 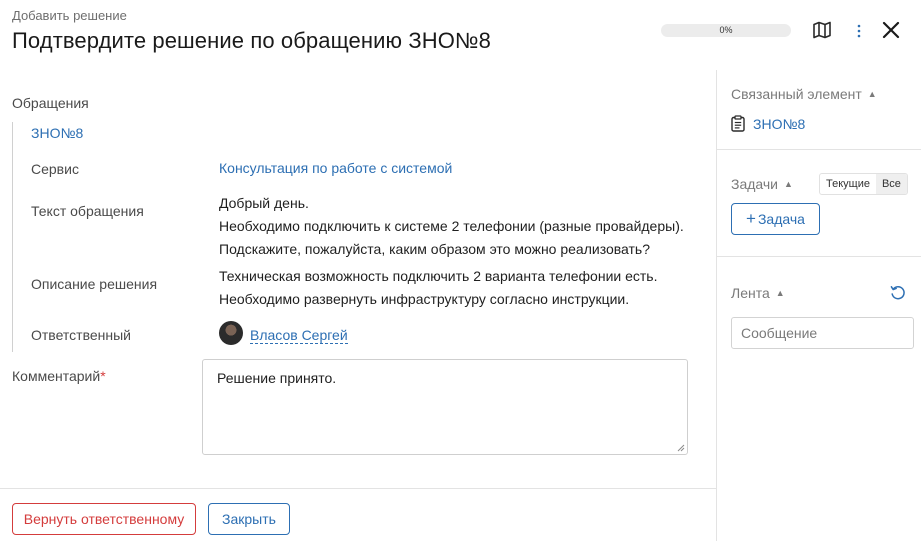 I want to click on comment-label-text: Комментарий, so click(x=56, y=376).